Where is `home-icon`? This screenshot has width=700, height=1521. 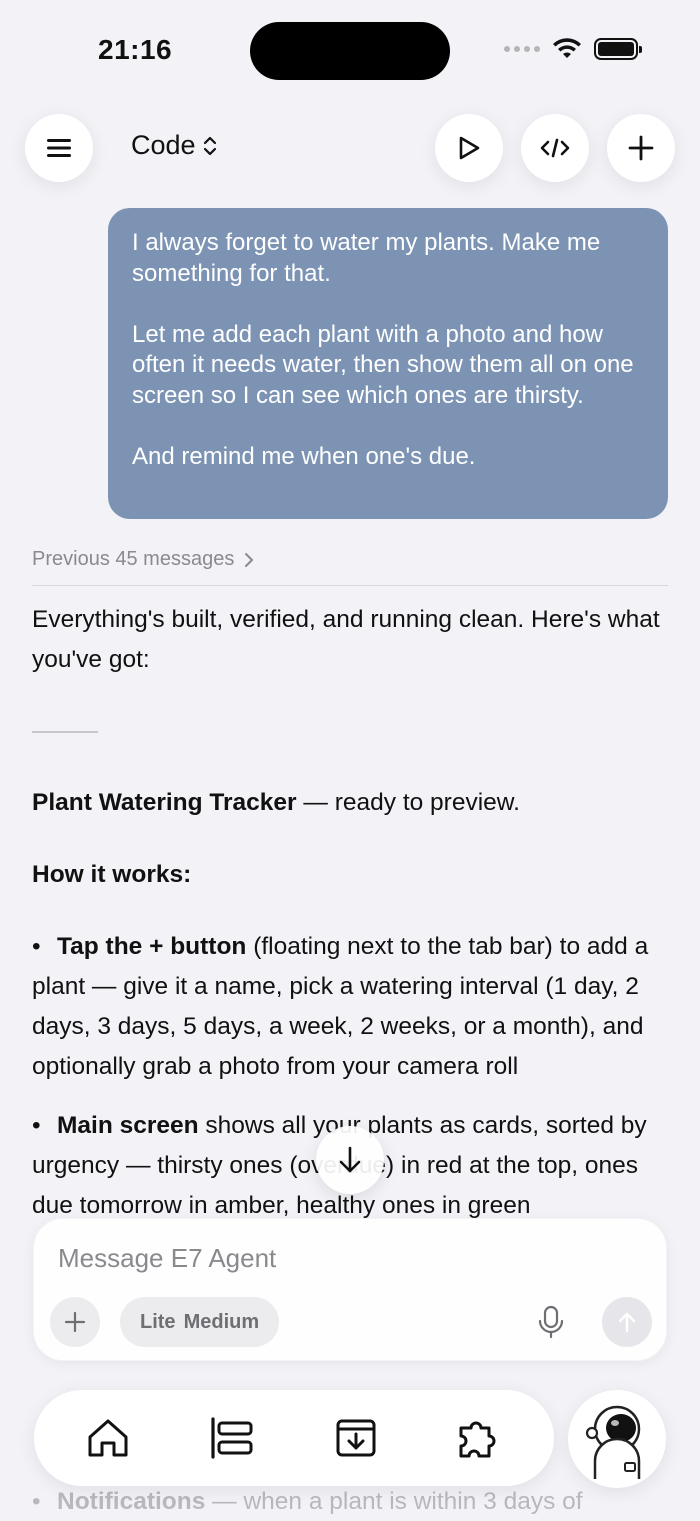
home-icon is located at coordinates (108, 1438).